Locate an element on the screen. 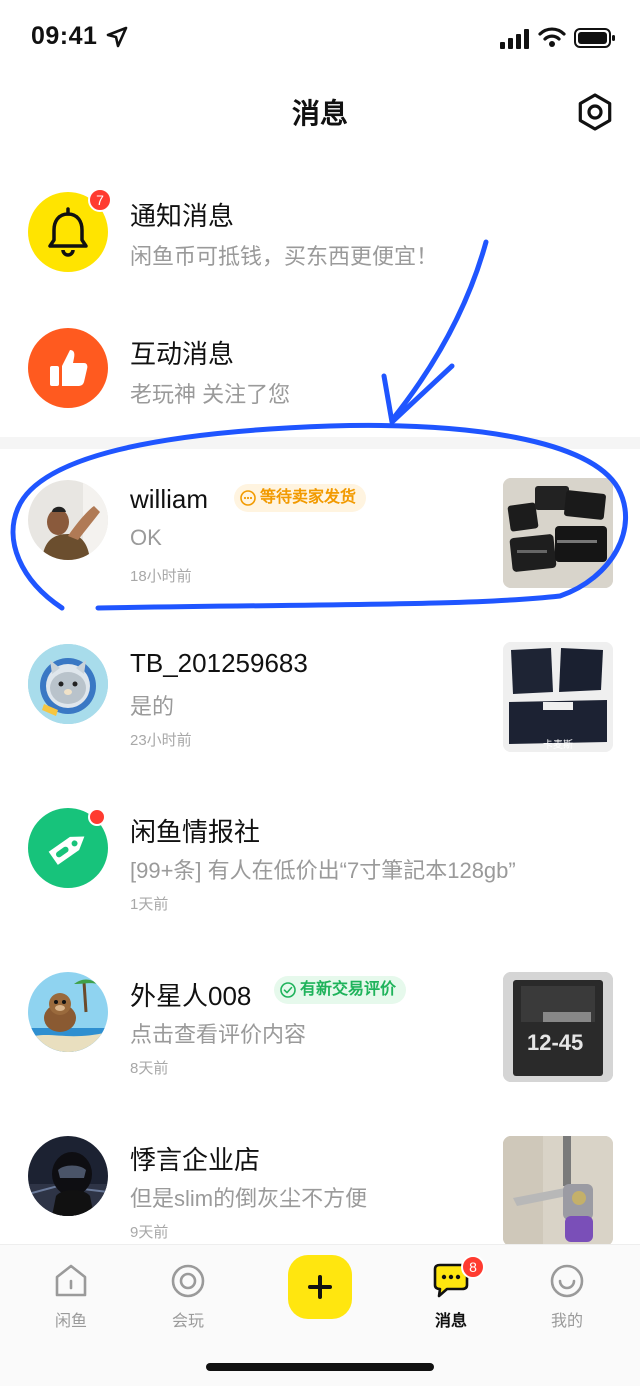  conversation-message: 但是slim的倒灰尘不方便 is located at coordinates (249, 1198).